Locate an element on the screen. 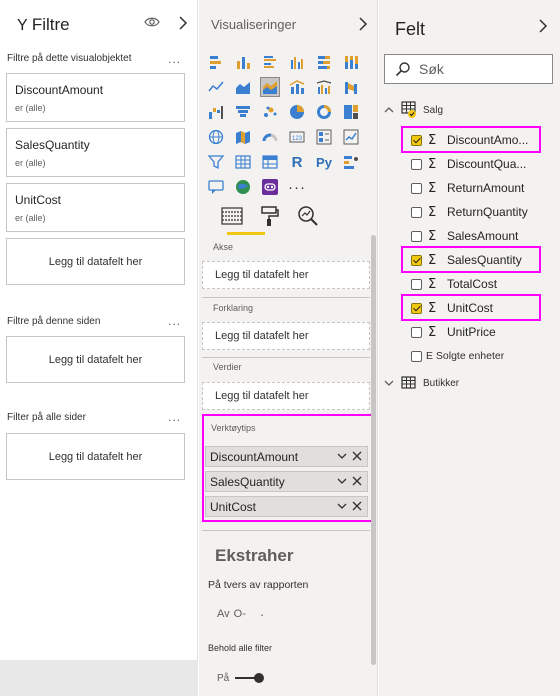  treemap-icon is located at coordinates (351, 112).